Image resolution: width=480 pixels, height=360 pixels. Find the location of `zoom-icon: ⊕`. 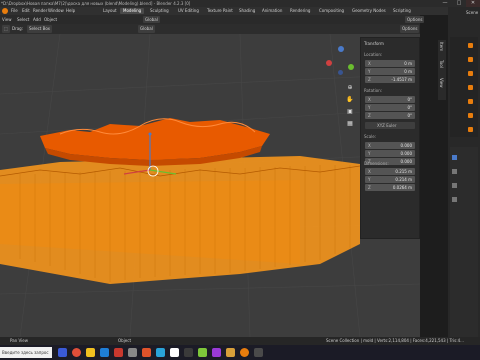

zoom-icon: ⊕ is located at coordinates (350, 88).